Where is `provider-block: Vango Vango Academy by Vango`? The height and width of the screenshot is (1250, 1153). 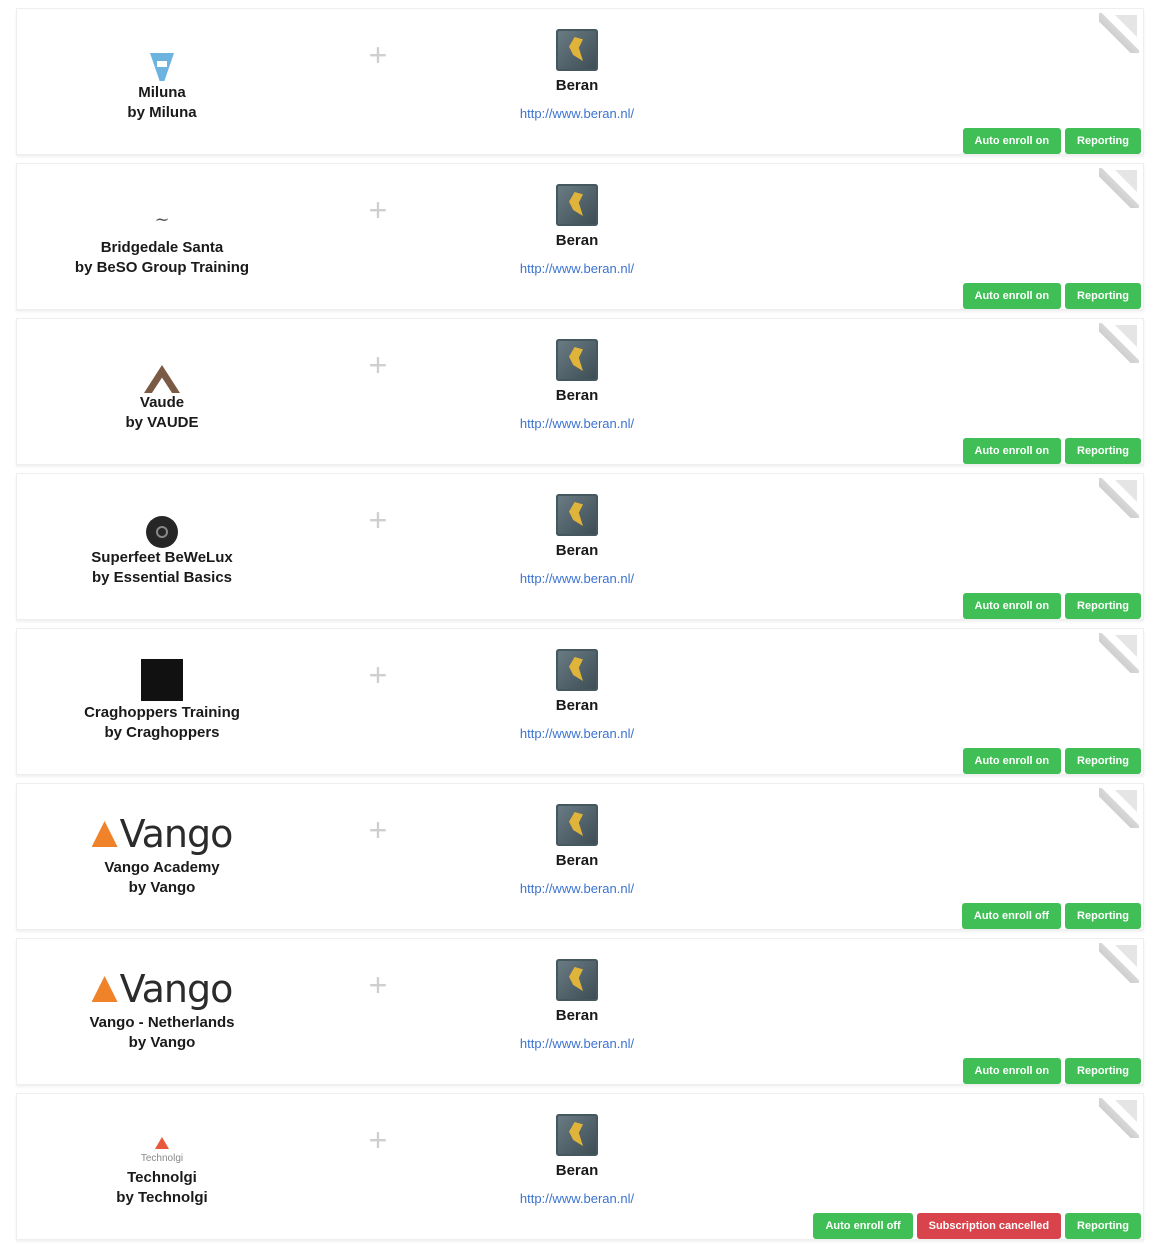
provider-block: Vango Vango Academy by Vango is located at coordinates (162, 850).